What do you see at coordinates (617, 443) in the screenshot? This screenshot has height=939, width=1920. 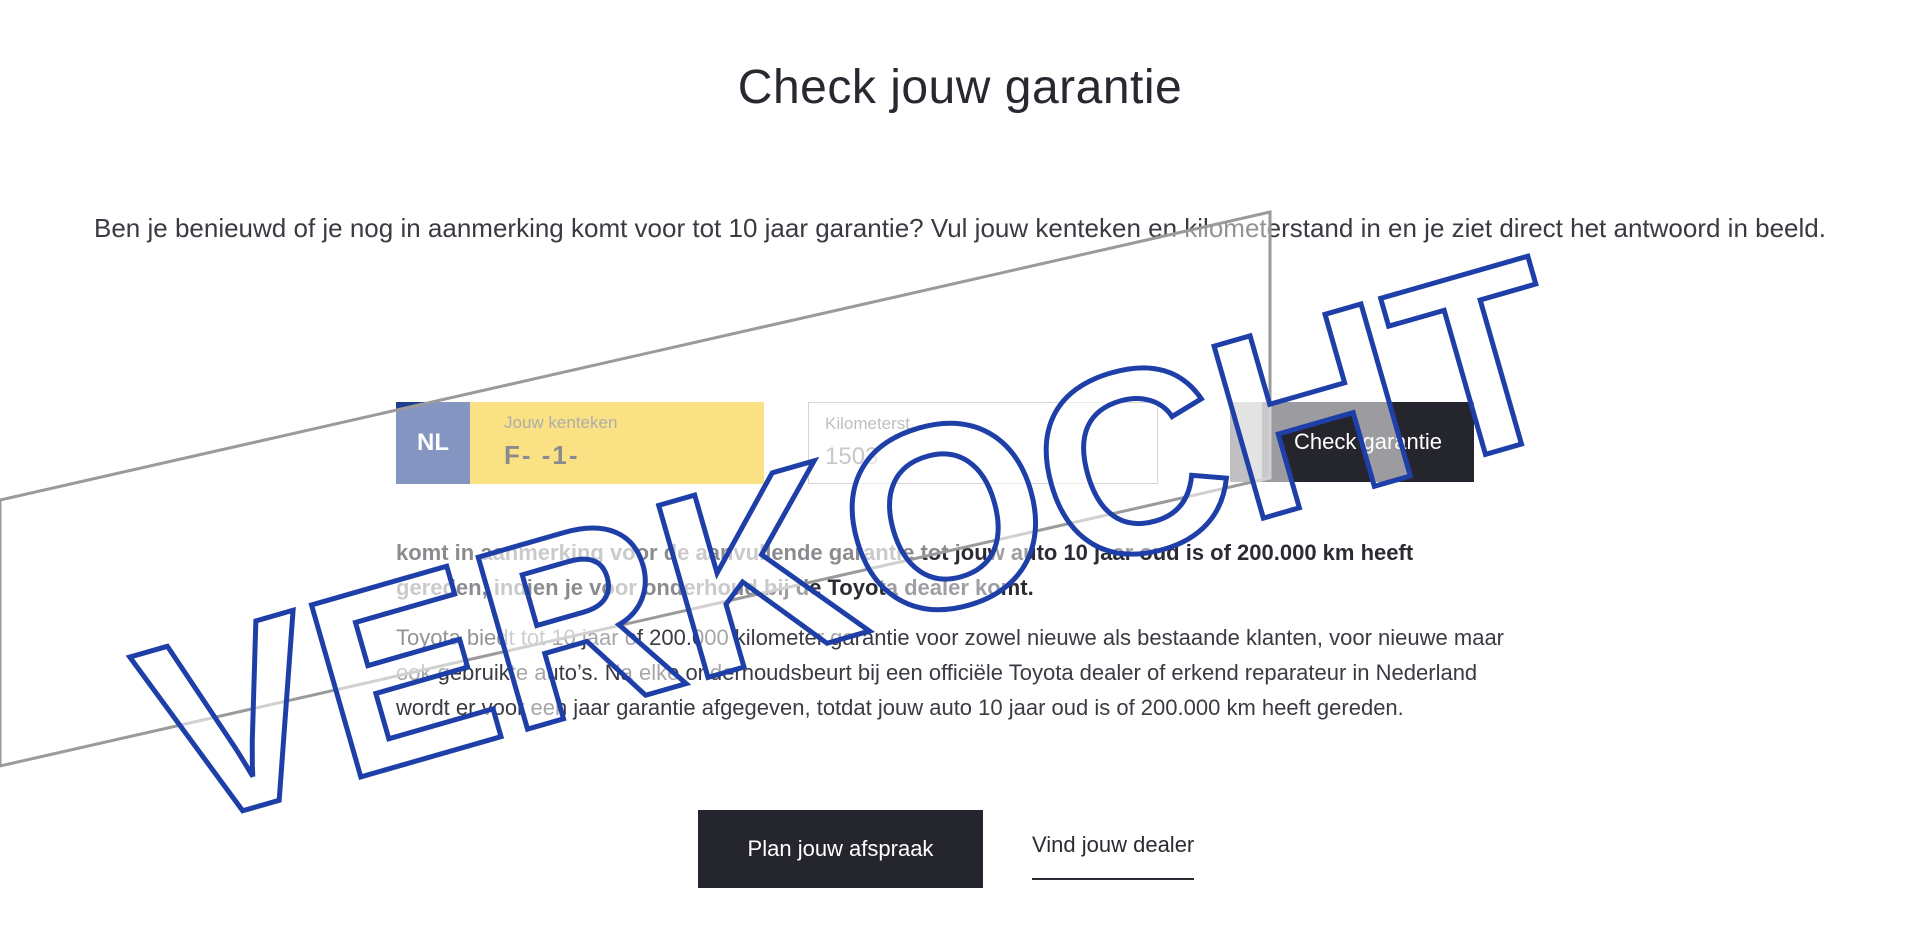 I see `license-plate-field: Jouw kenteken F- -1-` at bounding box center [617, 443].